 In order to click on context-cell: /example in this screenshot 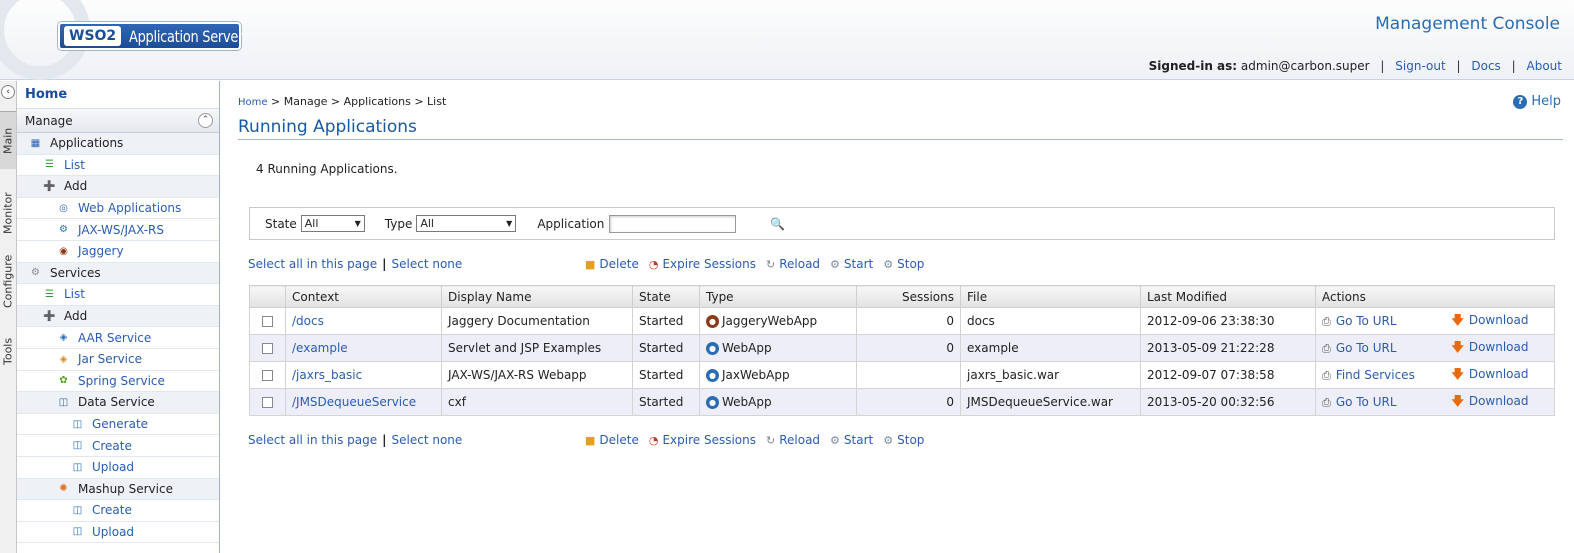, I will do `click(363, 348)`.